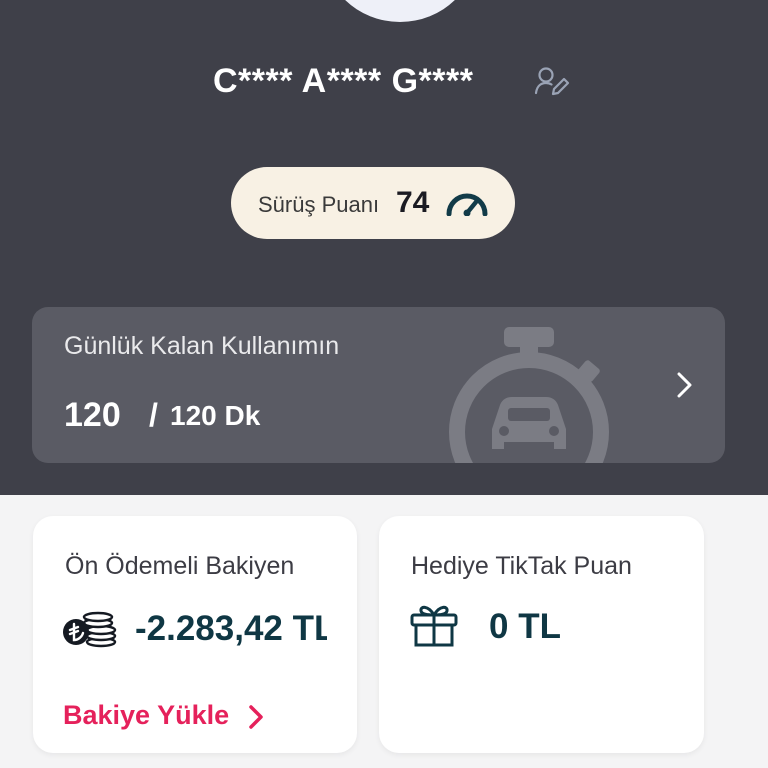  Describe the element at coordinates (319, 204) in the screenshot. I see `driving-score-label: Sürüş Puanı` at that location.